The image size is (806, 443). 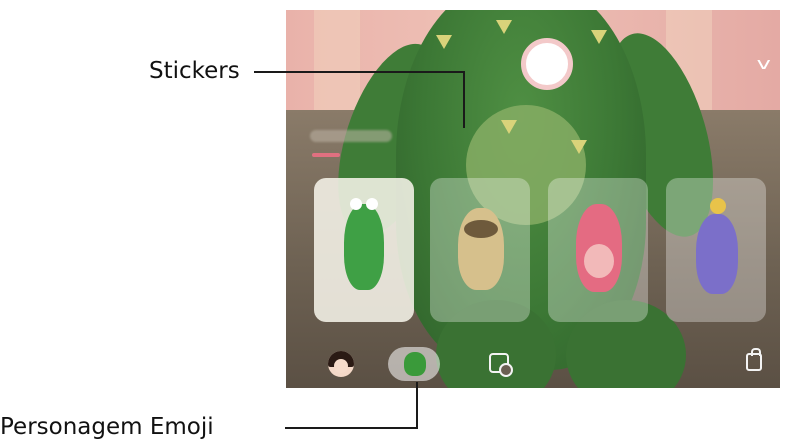 What do you see at coordinates (481, 229) in the screenshot?
I see `sloth-face` at bounding box center [481, 229].